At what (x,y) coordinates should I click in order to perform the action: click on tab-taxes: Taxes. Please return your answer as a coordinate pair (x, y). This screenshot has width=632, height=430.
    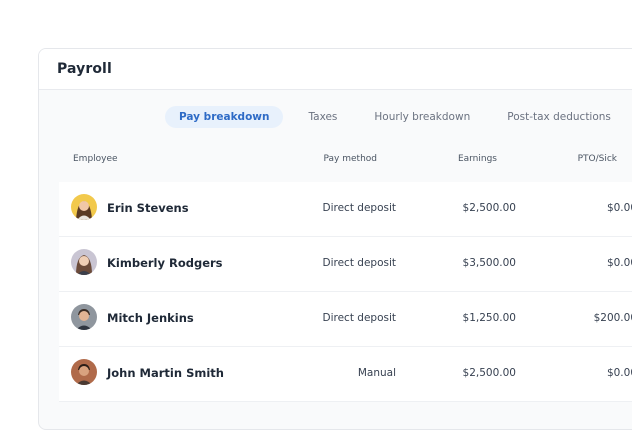
    Looking at the image, I should click on (322, 117).